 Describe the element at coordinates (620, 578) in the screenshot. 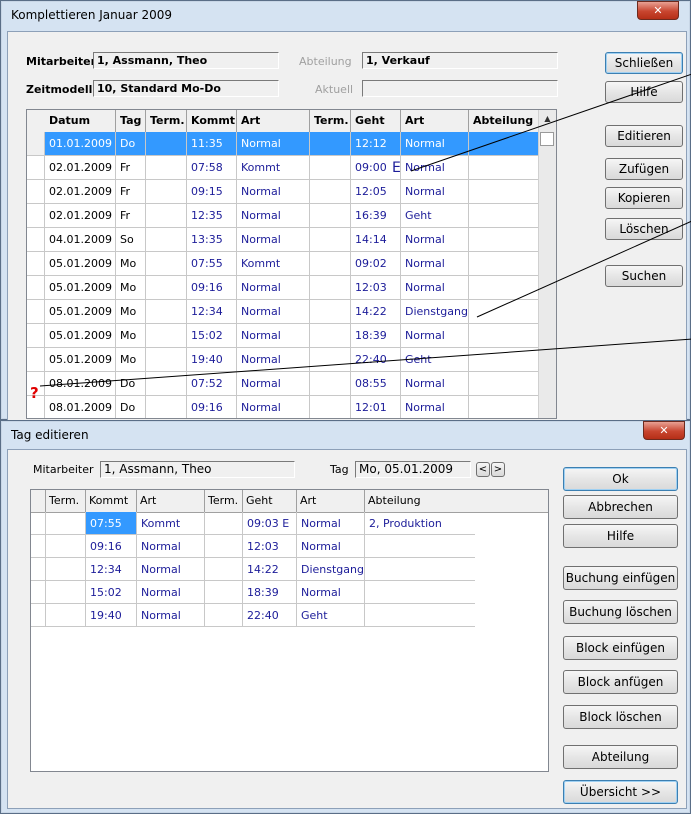

I see `buchung-einfuegen-button: Buchung einfügen` at that location.